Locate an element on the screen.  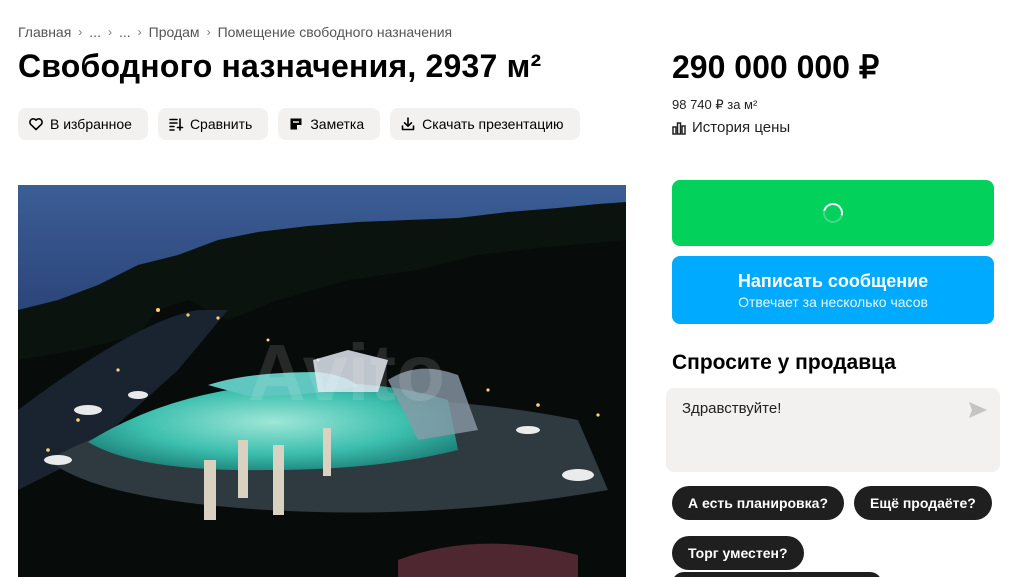
chip-bargain: Торг уместен? is located at coordinates (738, 553).